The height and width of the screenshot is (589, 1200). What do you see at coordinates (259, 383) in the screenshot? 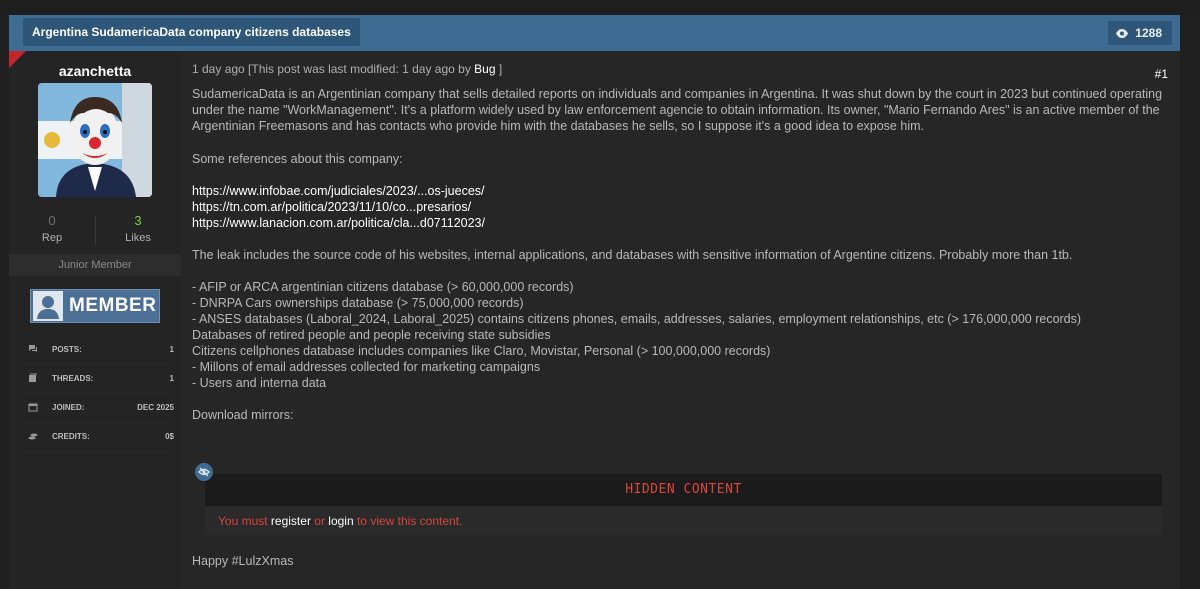
I see `leak-item: - Users and interna data` at bounding box center [259, 383].